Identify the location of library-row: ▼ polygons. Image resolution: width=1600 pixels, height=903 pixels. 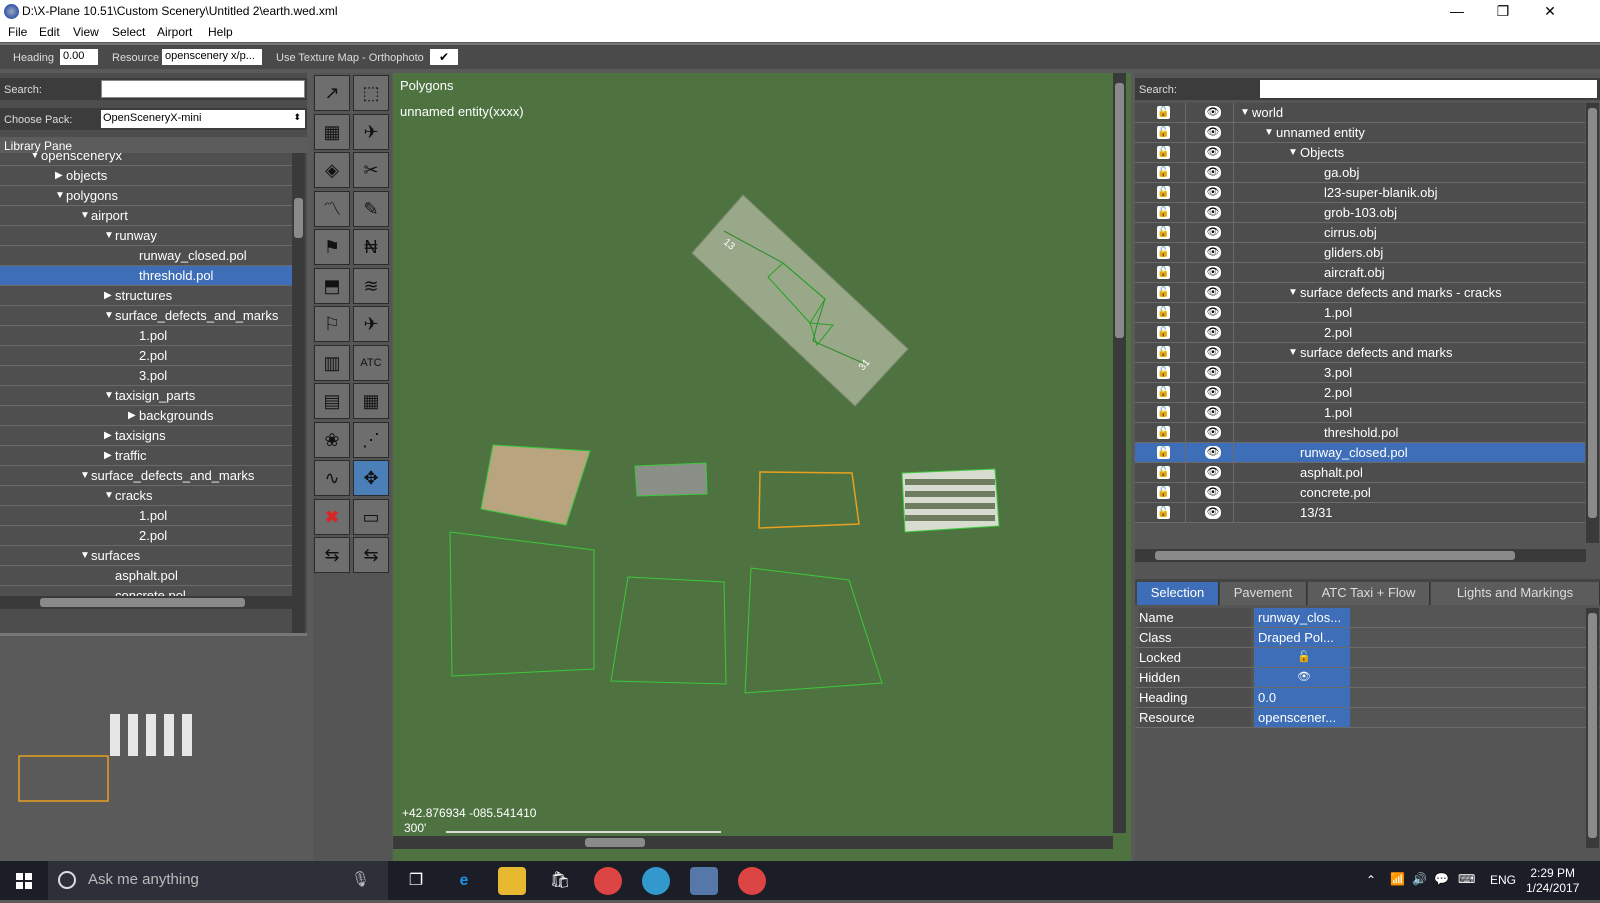
(146, 196).